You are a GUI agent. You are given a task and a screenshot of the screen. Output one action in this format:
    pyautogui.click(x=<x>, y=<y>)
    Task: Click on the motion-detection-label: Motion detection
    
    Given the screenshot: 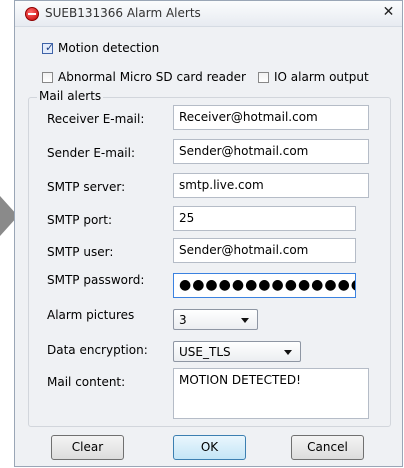 What is the action you would take?
    pyautogui.click(x=109, y=48)
    